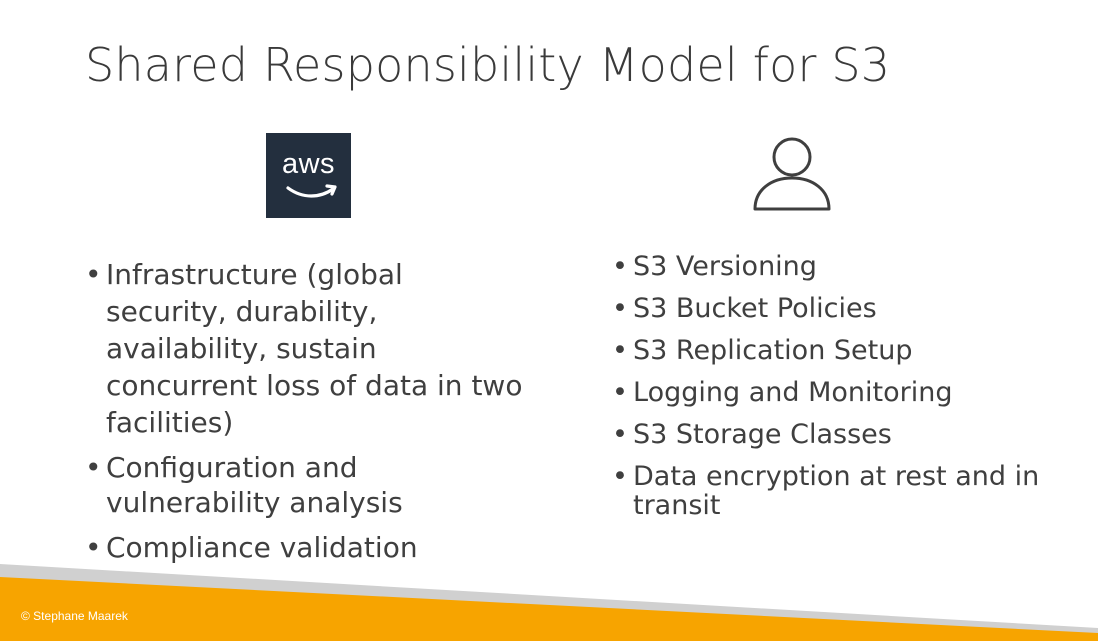 This screenshot has width=1098, height=641. I want to click on list-item: S3 Replication Setup, so click(847, 351).